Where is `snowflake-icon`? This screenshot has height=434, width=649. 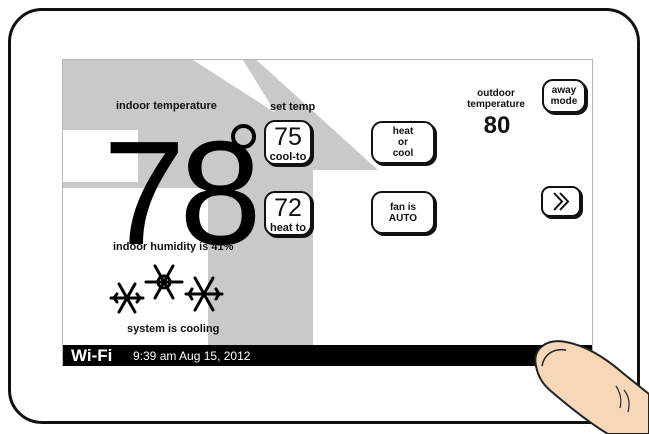 snowflake-icon is located at coordinates (166, 289).